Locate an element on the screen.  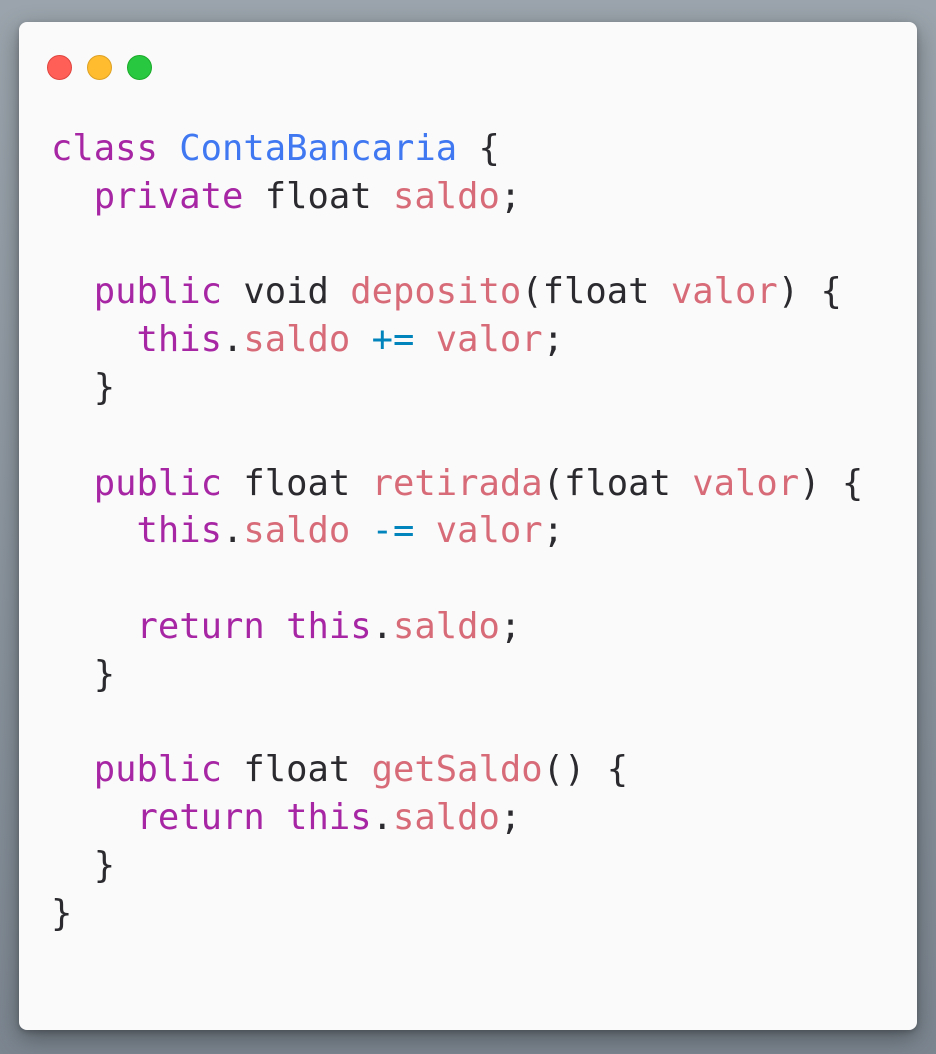
code-line: public float getSaldo() { is located at coordinates (457, 770).